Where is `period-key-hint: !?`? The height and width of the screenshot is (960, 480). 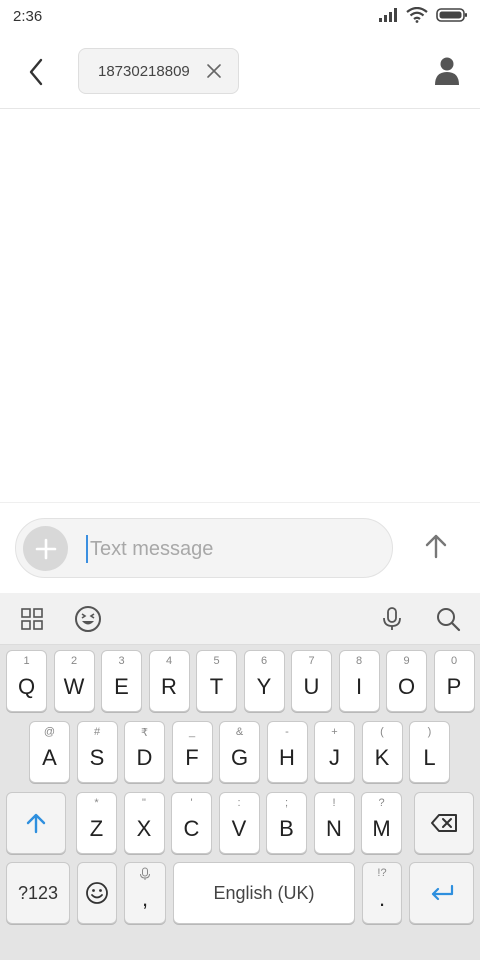 period-key-hint: !? is located at coordinates (382, 873).